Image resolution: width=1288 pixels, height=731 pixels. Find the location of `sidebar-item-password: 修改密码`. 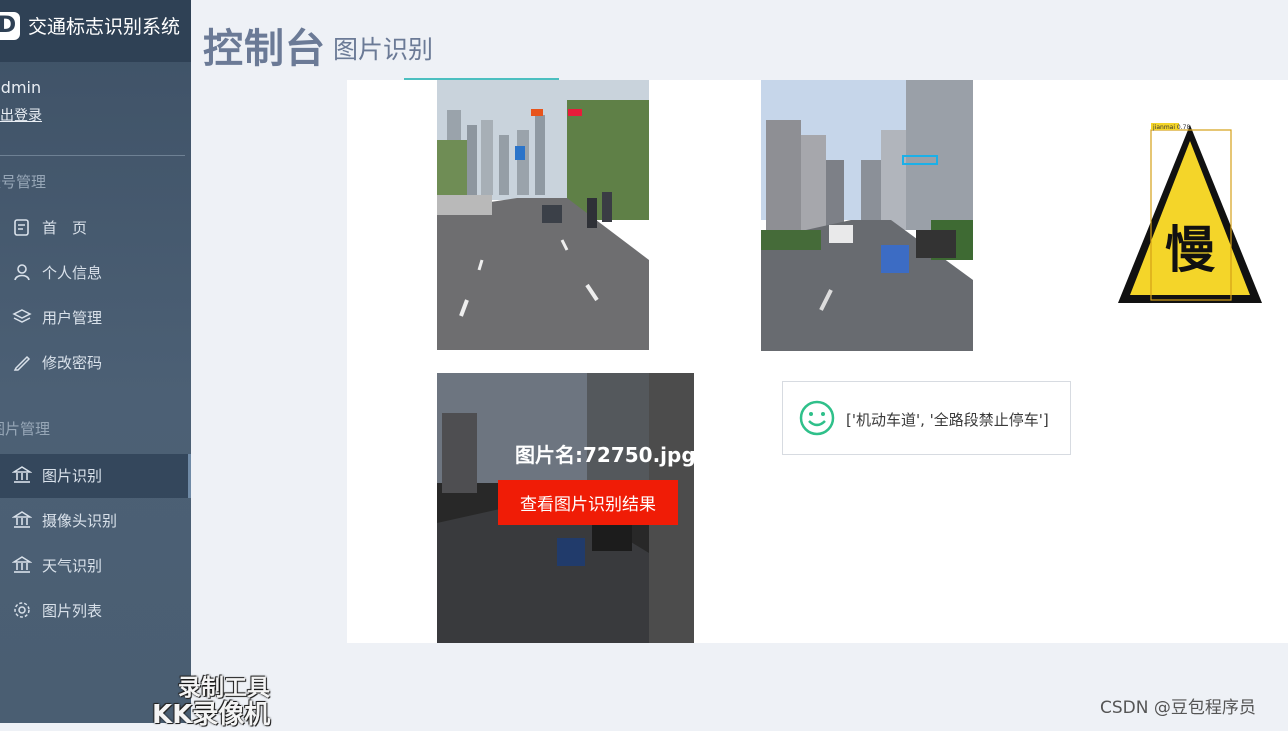

sidebar-item-password: 修改密码 is located at coordinates (95, 362).